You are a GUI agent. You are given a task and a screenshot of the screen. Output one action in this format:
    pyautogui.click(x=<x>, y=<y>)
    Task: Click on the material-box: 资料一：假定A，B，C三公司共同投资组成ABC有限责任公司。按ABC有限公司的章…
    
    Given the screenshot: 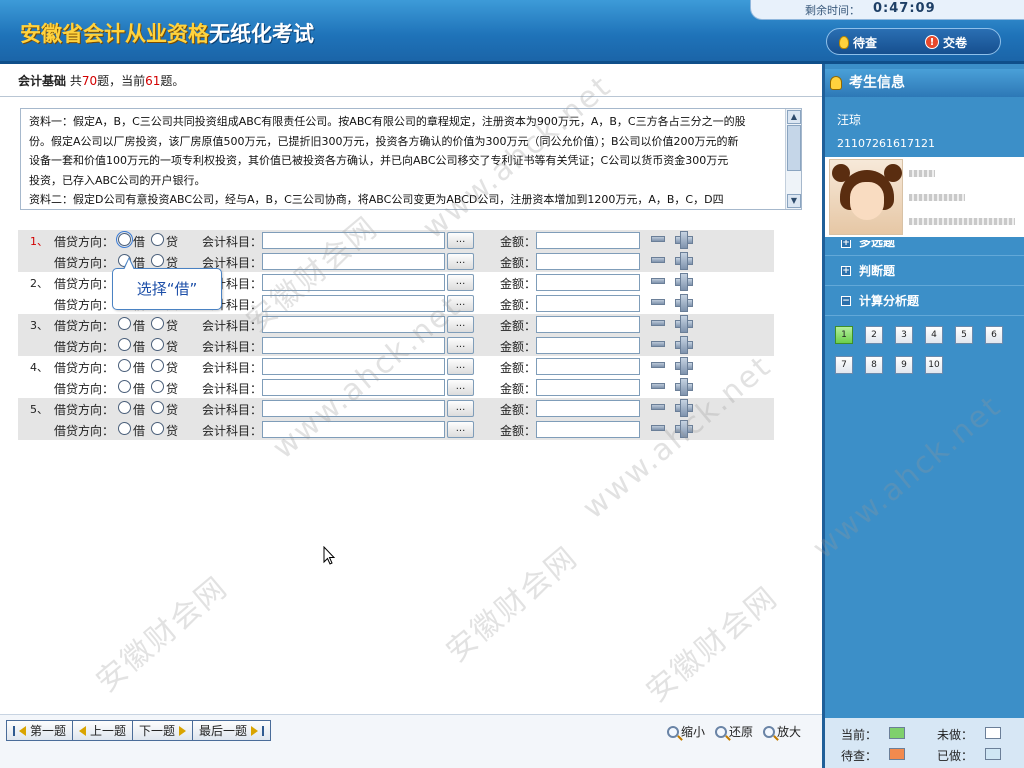 What is the action you would take?
    pyautogui.click(x=411, y=159)
    